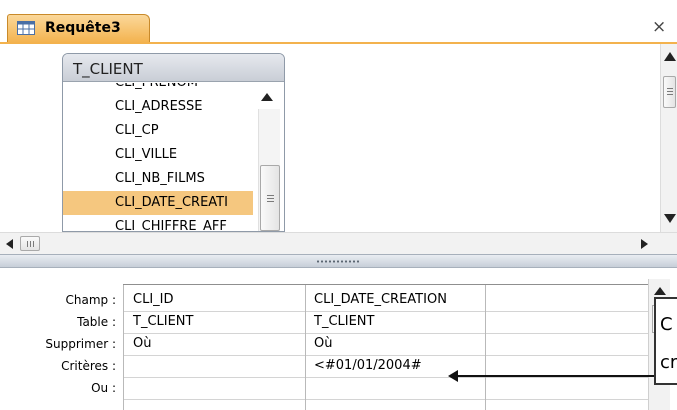  I want to click on grid-cell-champ: CLI_ID, so click(216, 300).